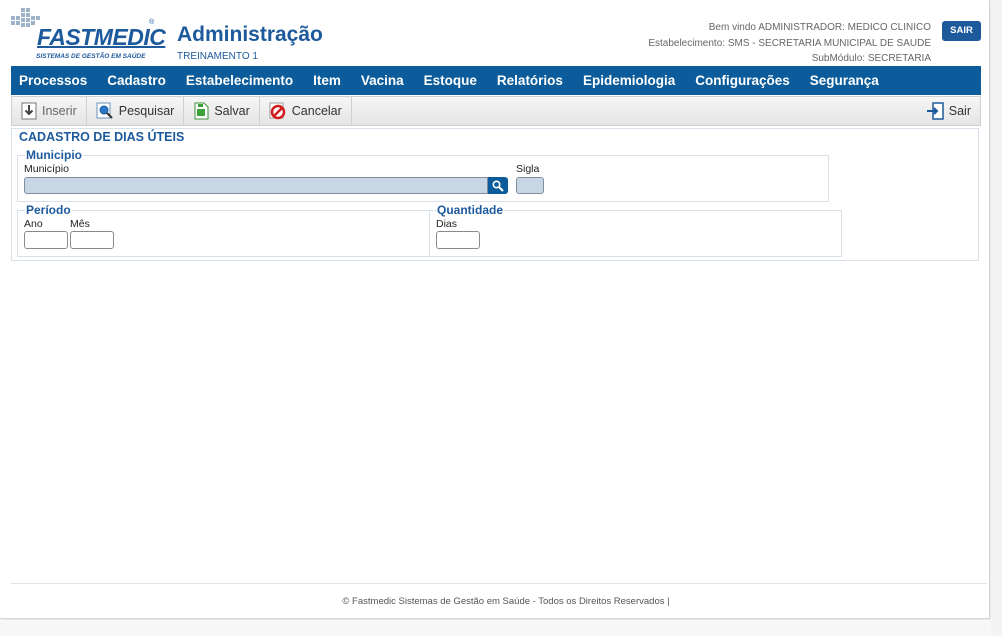 Image resolution: width=1002 pixels, height=636 pixels. Describe the element at coordinates (327, 80) in the screenshot. I see `menu-item-item: Item` at that location.